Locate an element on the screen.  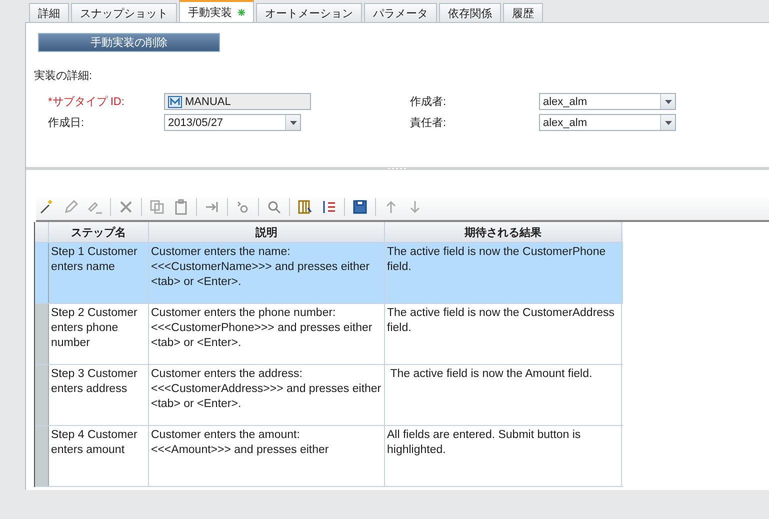
column-header: ステップ名 is located at coordinates (99, 232).